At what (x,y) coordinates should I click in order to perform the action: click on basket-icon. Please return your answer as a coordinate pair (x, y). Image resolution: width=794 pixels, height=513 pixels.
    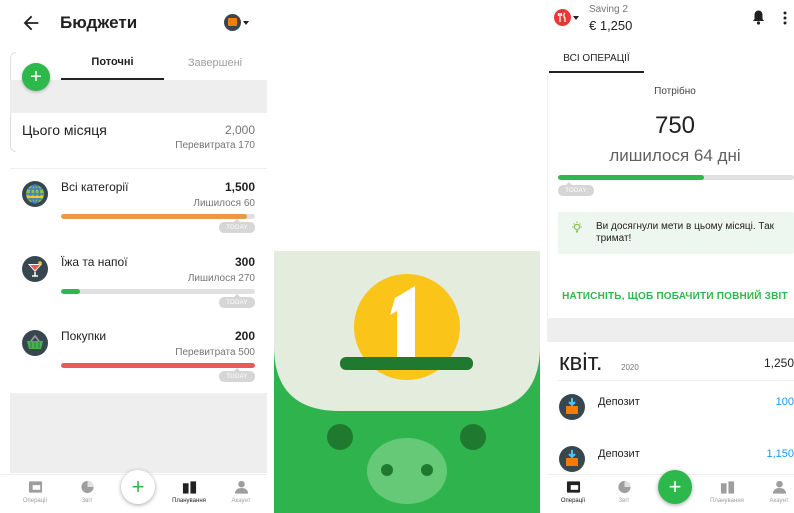
    Looking at the image, I should click on (35, 343).